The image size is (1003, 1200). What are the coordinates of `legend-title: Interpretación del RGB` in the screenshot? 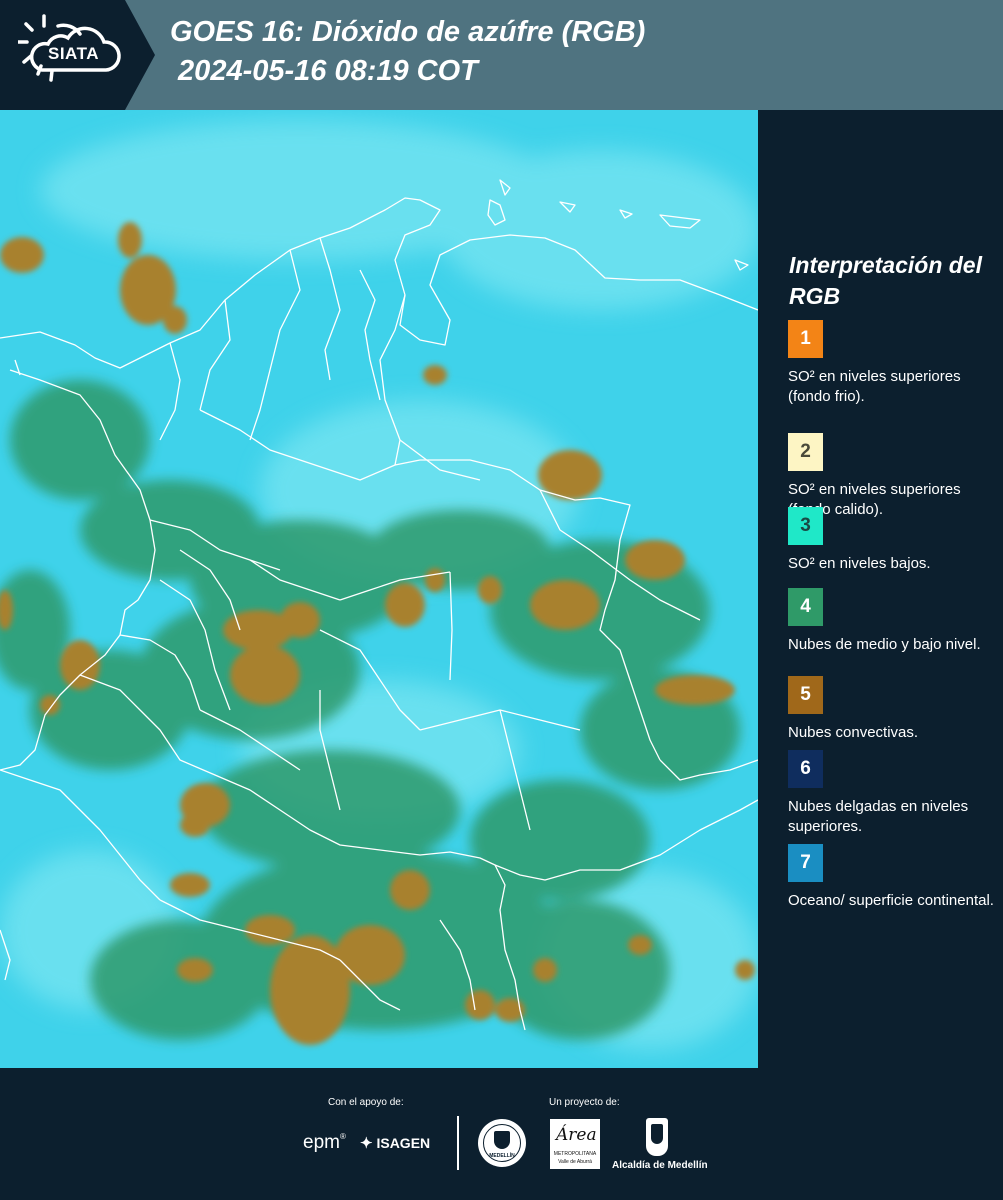 It's located at (885, 280).